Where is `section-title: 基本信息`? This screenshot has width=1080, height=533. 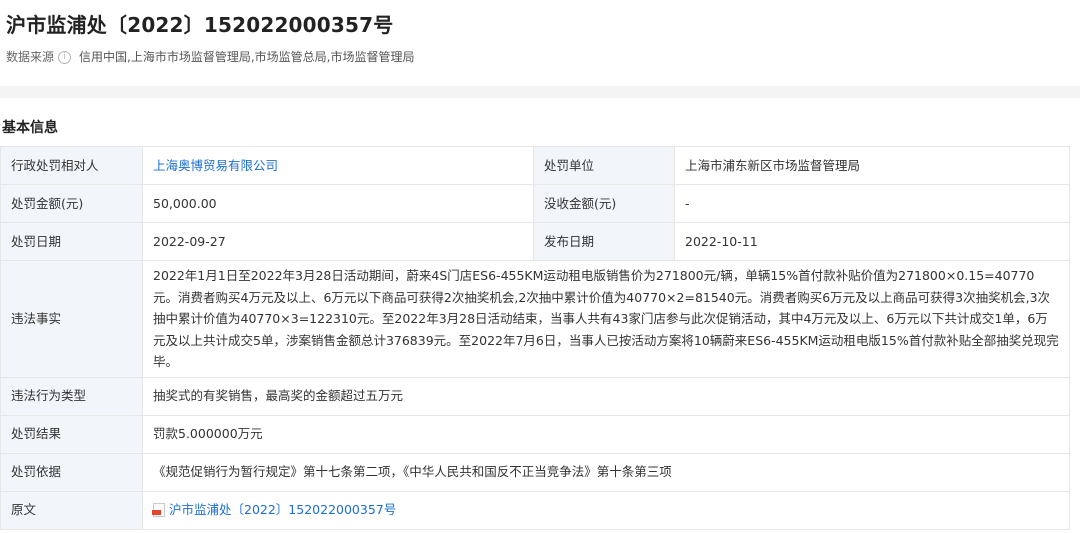 section-title: 基本信息 is located at coordinates (30, 128).